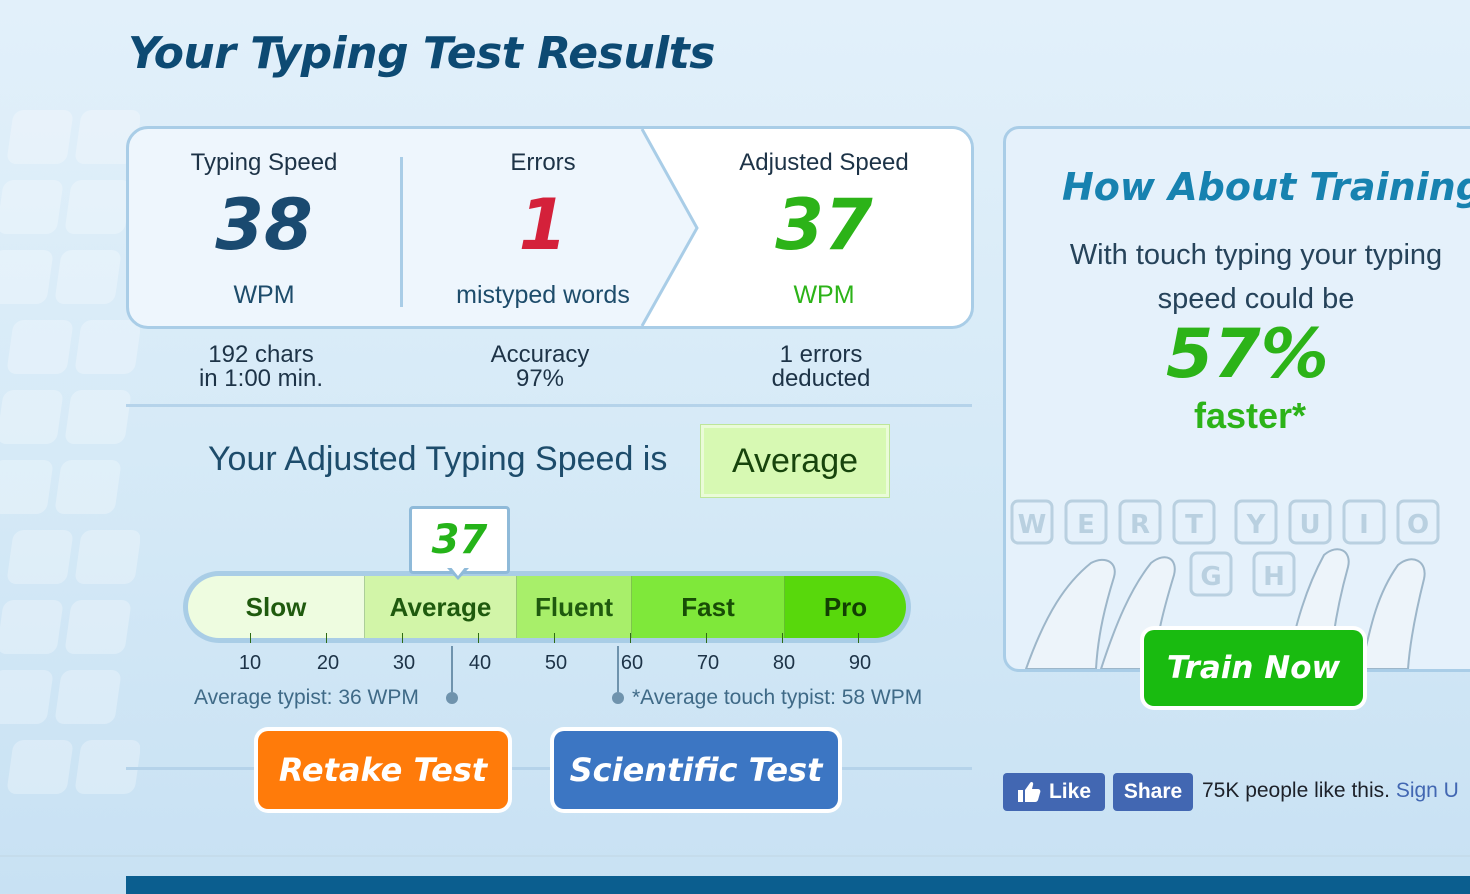 This screenshot has height=894, width=1470. What do you see at coordinates (1418, 525) in the screenshot?
I see `key-label: O` at bounding box center [1418, 525].